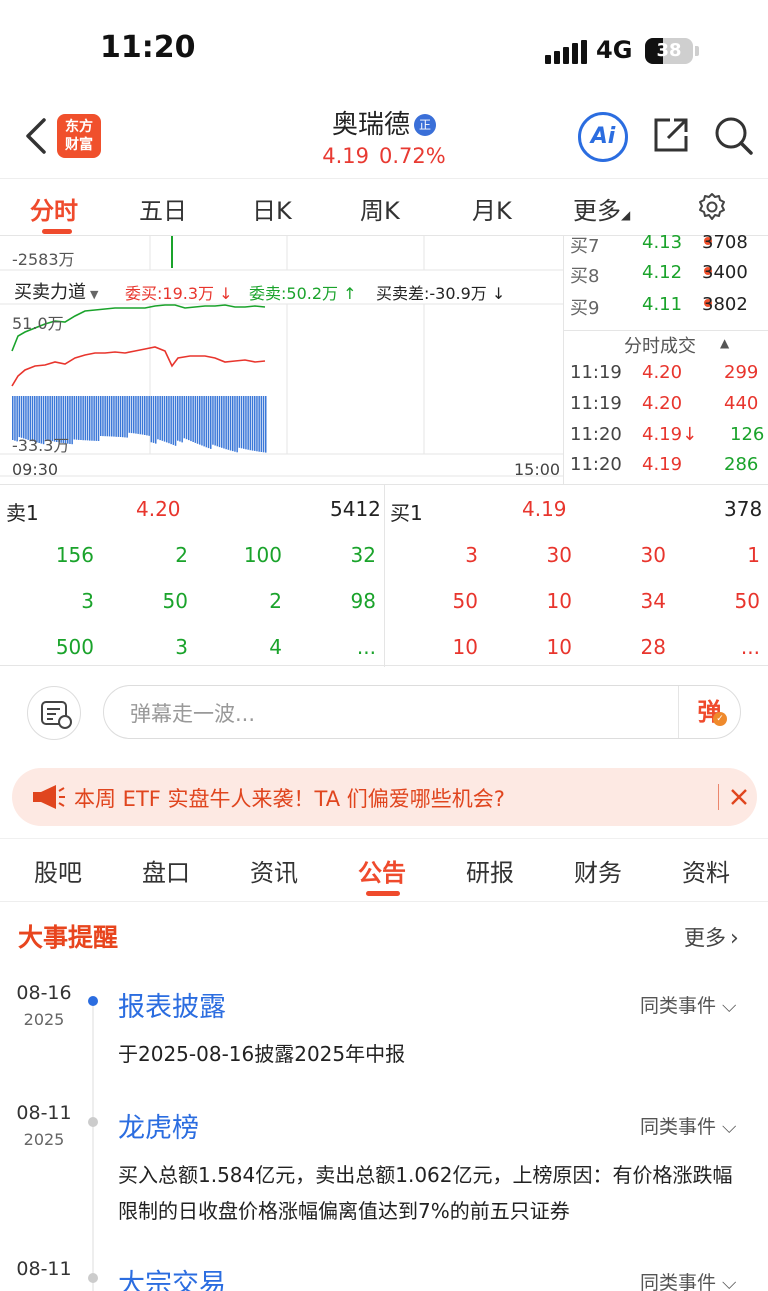 This screenshot has height=1291, width=768. What do you see at coordinates (363, 555) in the screenshot?
I see `sell-queue-cell: 32` at bounding box center [363, 555].